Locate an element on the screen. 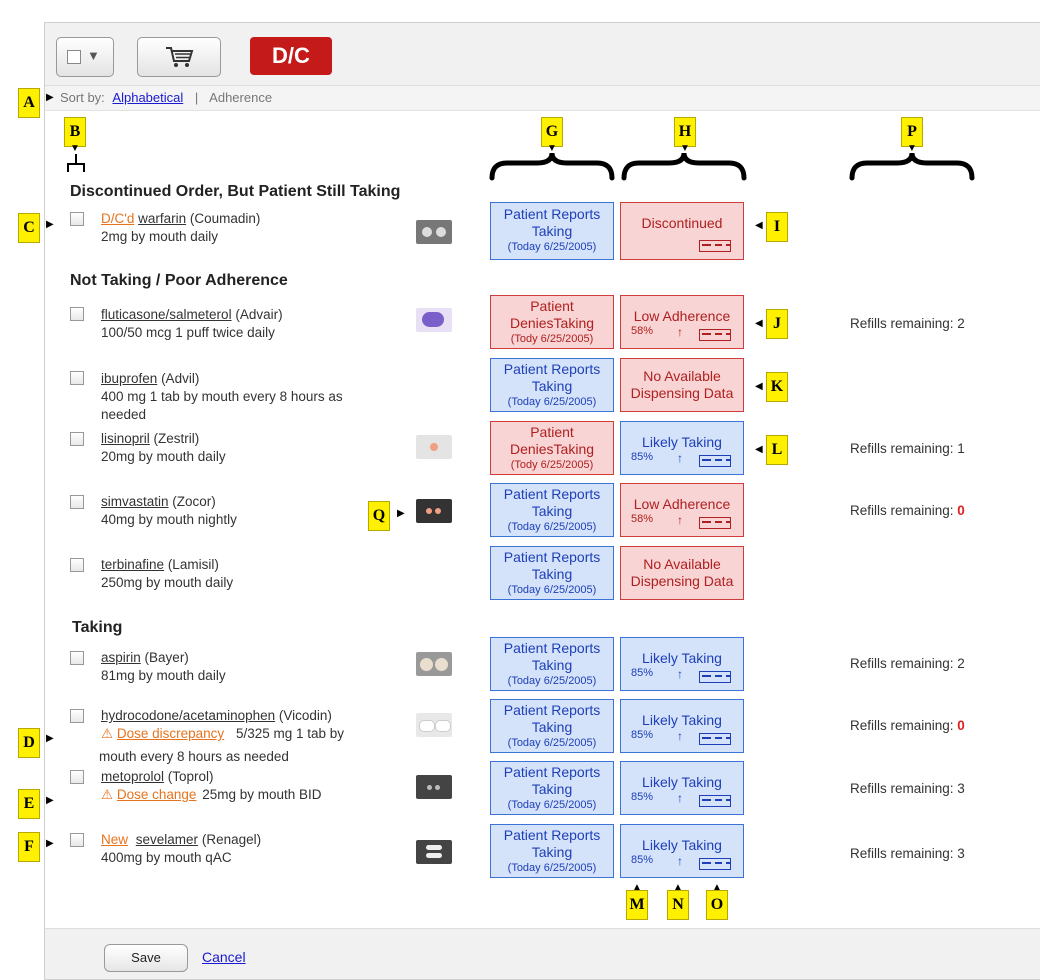 The image size is (1040, 980). report-box-advair: Patient DeniesTaking (Tody 6/25/2005) is located at coordinates (552, 322).